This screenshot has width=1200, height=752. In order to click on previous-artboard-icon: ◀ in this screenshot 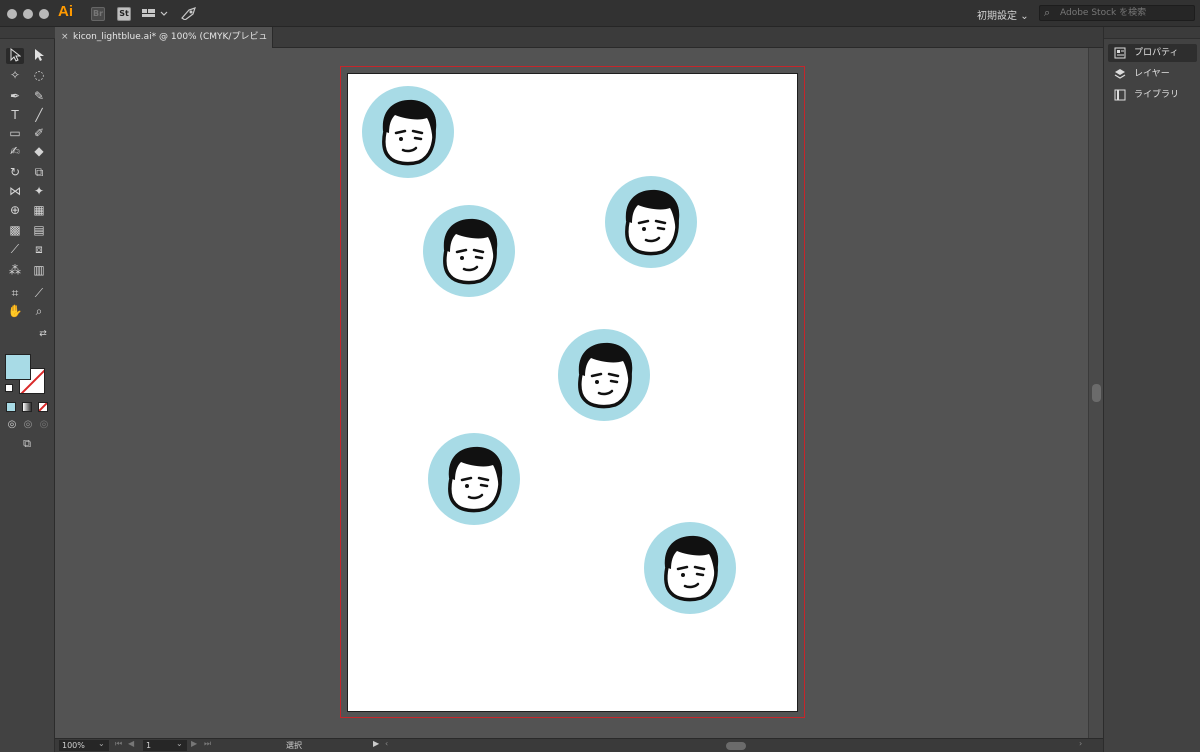, I will do `click(131, 743)`.